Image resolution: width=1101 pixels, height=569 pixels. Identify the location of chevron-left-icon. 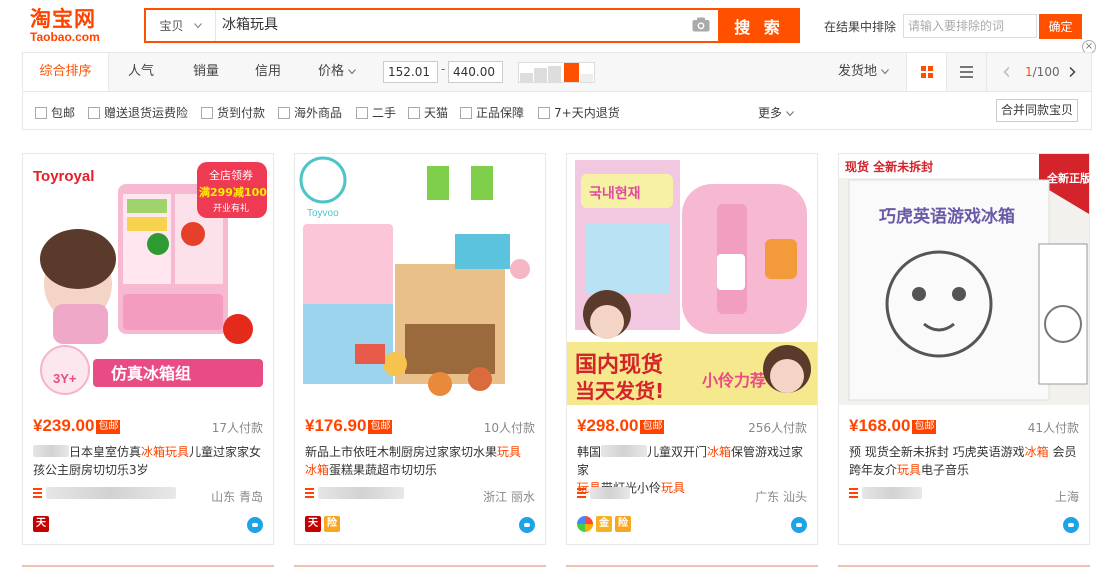
(1006, 72).